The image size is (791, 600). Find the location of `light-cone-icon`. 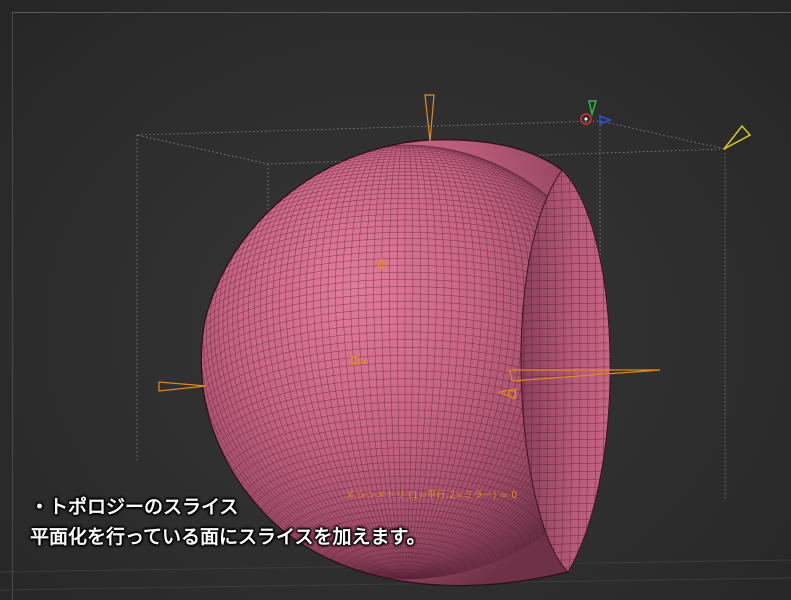

light-cone-icon is located at coordinates (737, 137).